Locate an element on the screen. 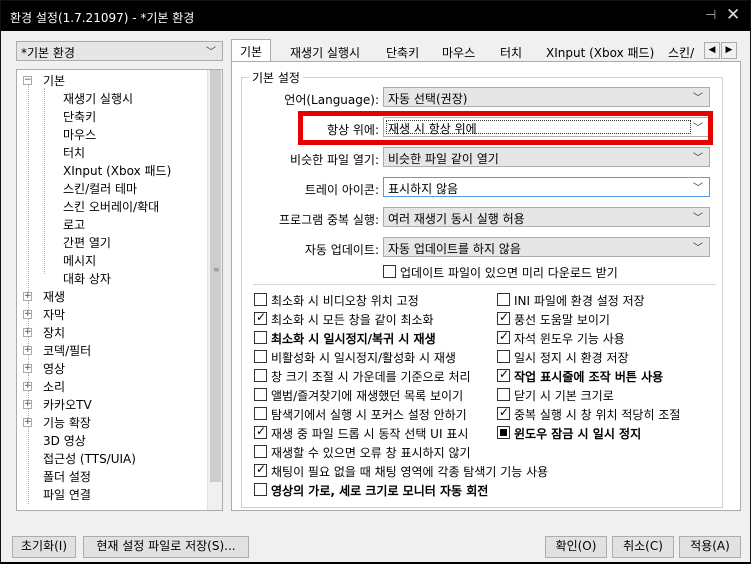  option-checkbox: 창 크기 조절 시 가운데를 기준으로 처리 is located at coordinates (374, 376).